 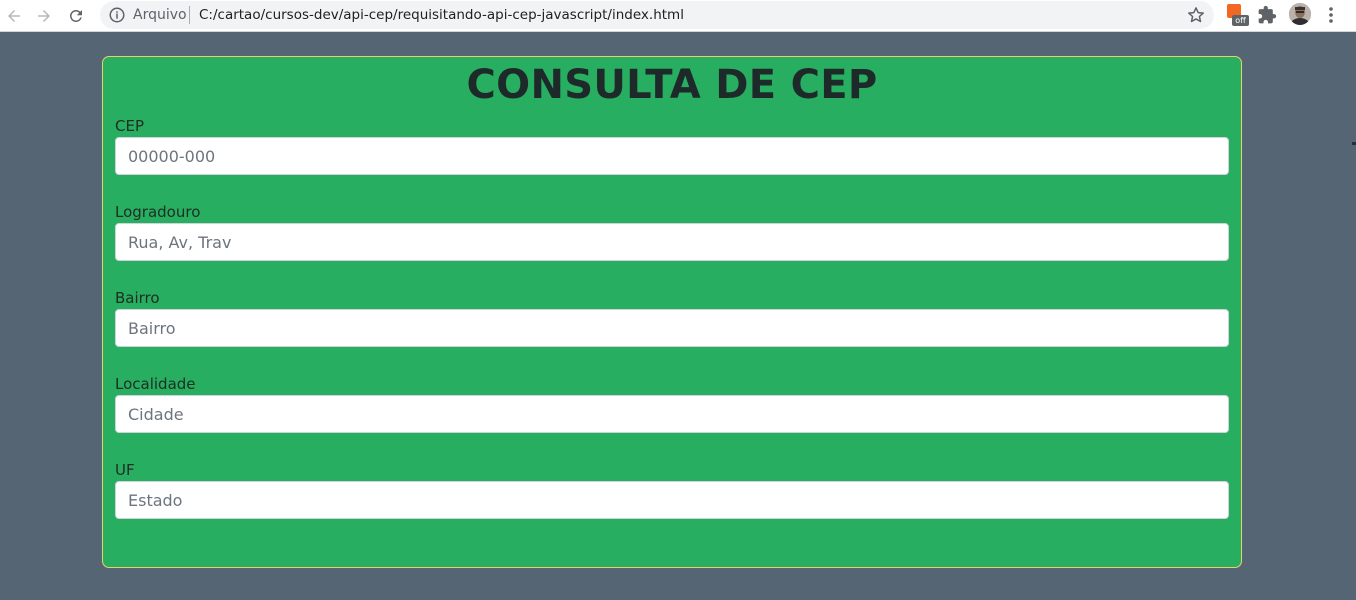 I want to click on forward-icon, so click(x=44, y=16).